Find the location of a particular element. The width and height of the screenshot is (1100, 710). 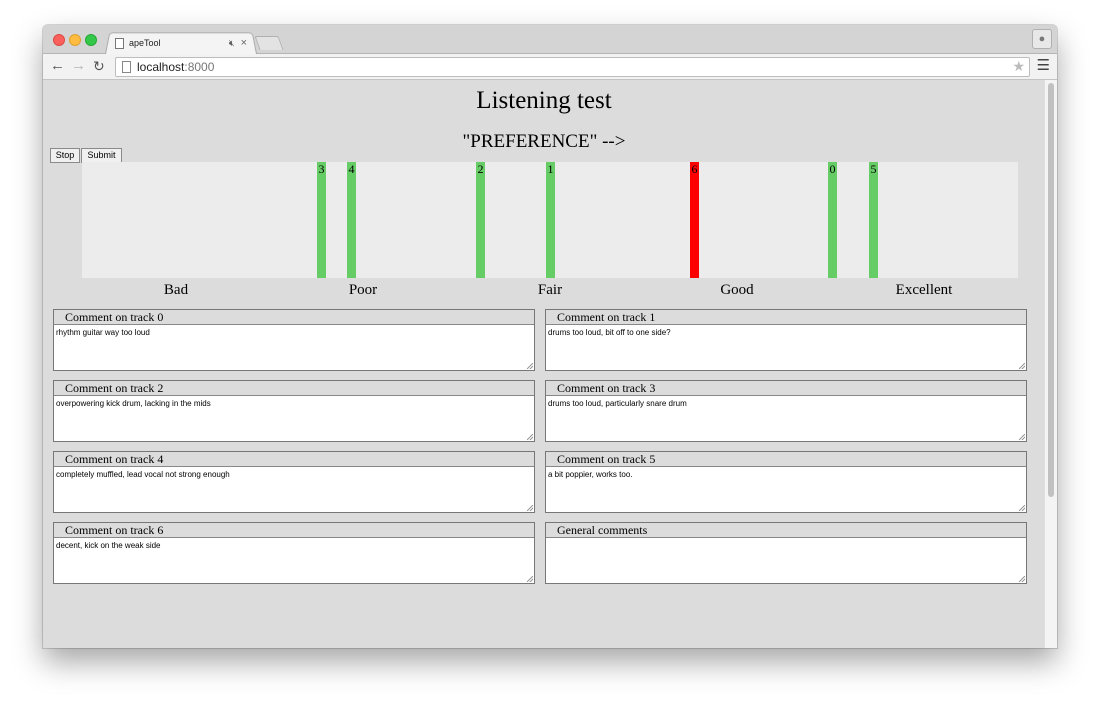

scale-label-bad: Bad is located at coordinates (176, 290).